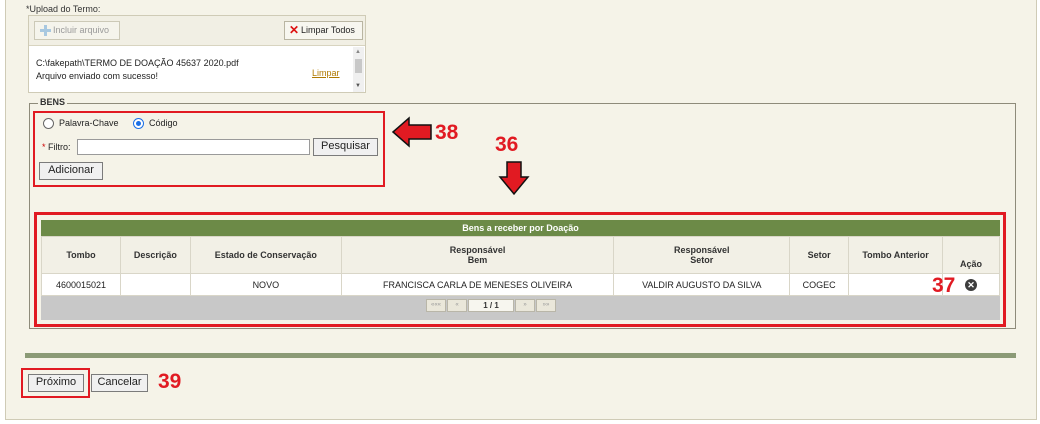  I want to click on keyword-radio, so click(48, 123).